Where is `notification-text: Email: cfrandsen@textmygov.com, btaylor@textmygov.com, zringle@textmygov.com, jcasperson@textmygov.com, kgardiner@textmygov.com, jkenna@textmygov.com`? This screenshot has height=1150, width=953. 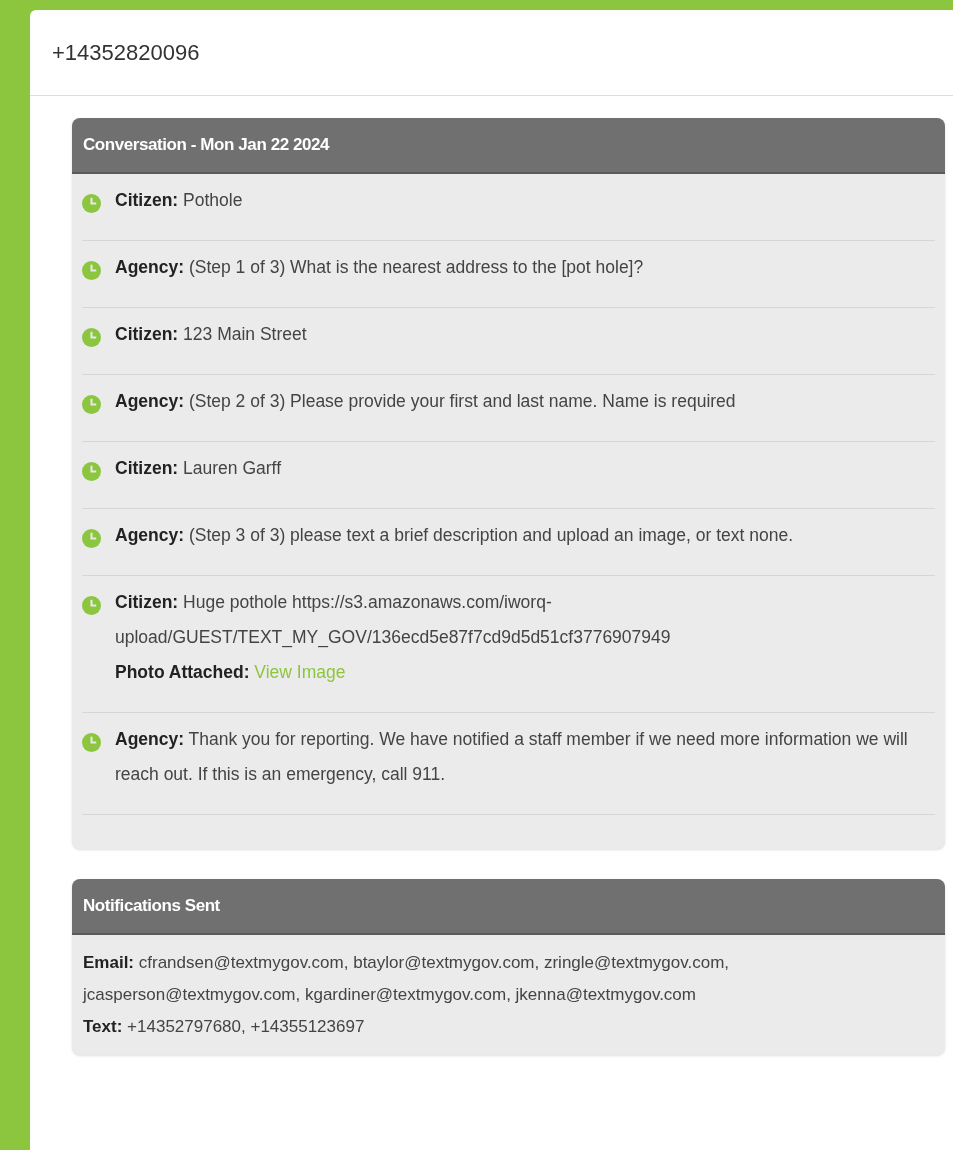
notification-text: Email: cfrandsen@textmygov.com, btaylor@textmygov.com, zringle@textmygov.com, jcasperson@textmygov.com, kgardiner@textmygov.com, jkenna@textmygov.com is located at coordinates (407, 979).